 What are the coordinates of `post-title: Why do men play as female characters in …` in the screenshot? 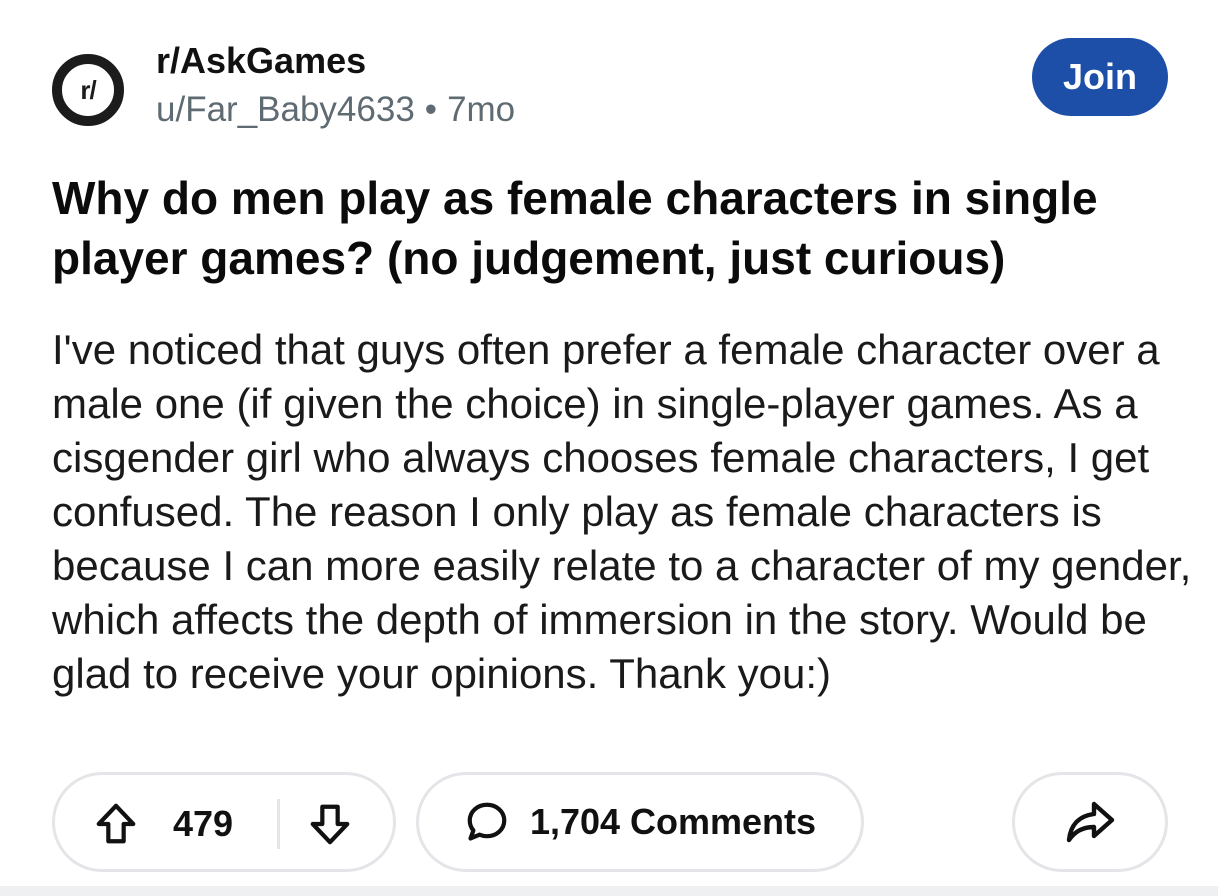 It's located at (617, 228).